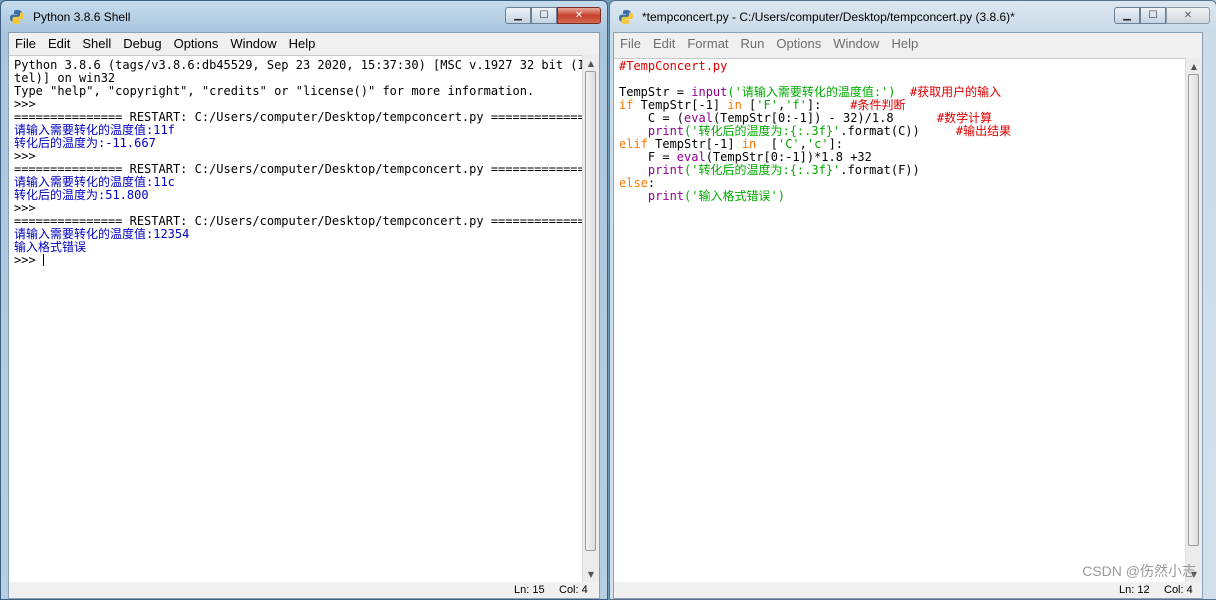 This screenshot has width=1216, height=600. I want to click on editor-vertical-scrollbar: ▲ ▼, so click(1193, 320).